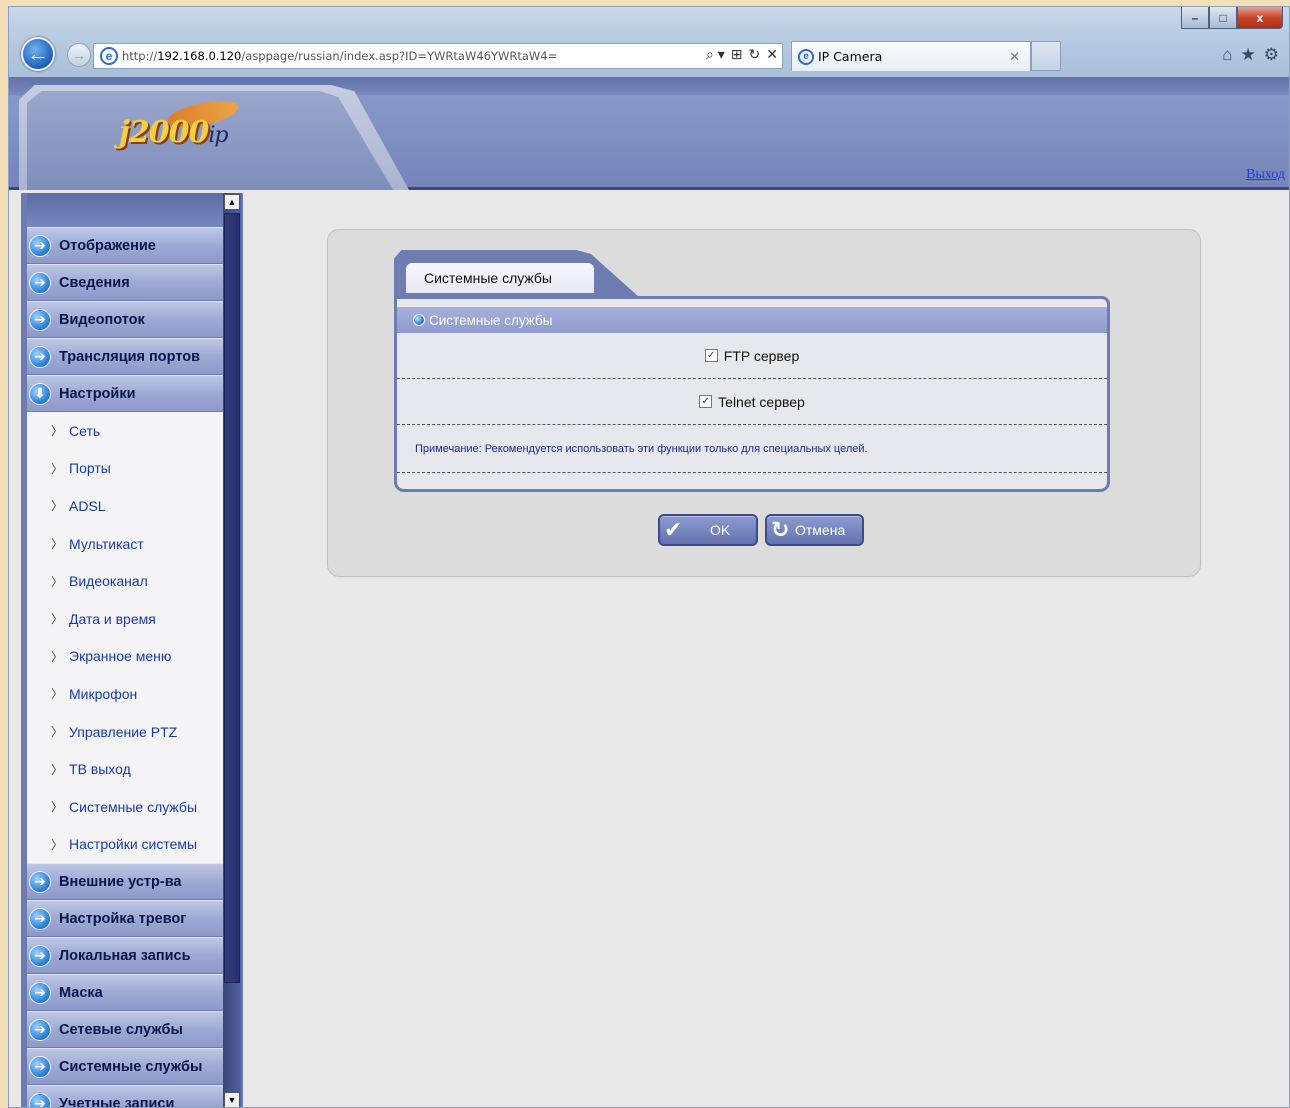 The image size is (1290, 1108). I want to click on telnet-server-label: Telnet сервер, so click(761, 401).